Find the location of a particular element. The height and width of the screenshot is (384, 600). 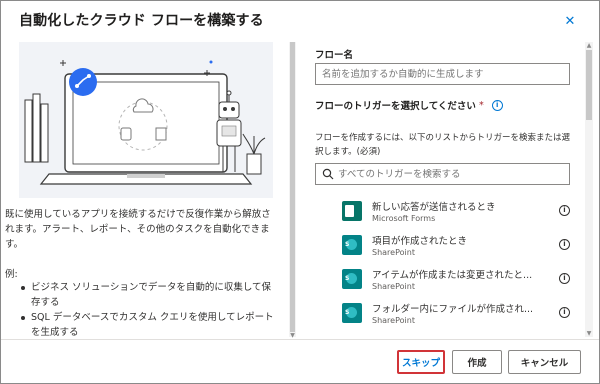

trigger-item: S 項目が作成されたとき SharePoint i is located at coordinates (462, 245).